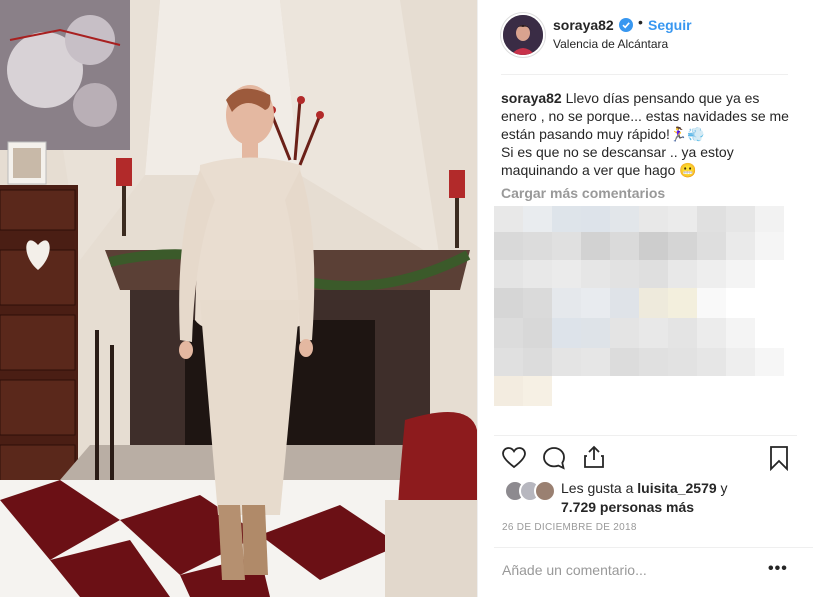  Describe the element at coordinates (627, 507) in the screenshot. I see `likes-count: 7.729 personas más` at that location.